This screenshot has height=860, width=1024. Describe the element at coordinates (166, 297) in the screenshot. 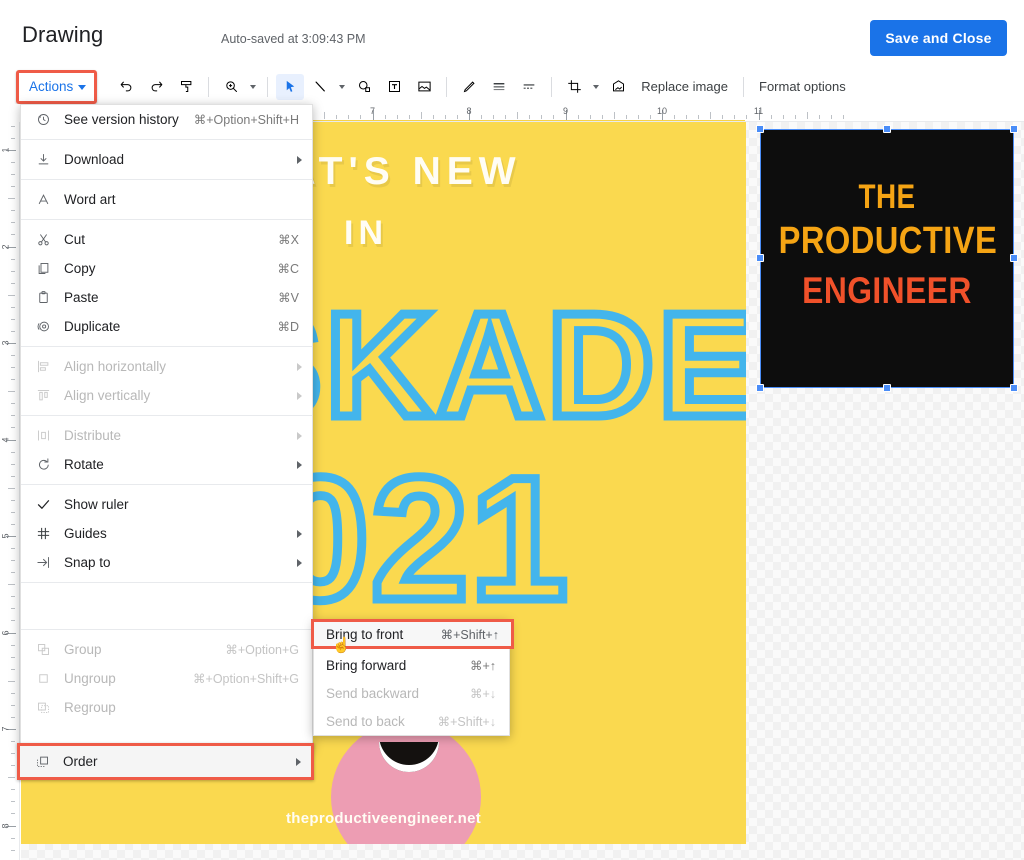

I see `menu-item-paste: Paste ⌘V` at that location.